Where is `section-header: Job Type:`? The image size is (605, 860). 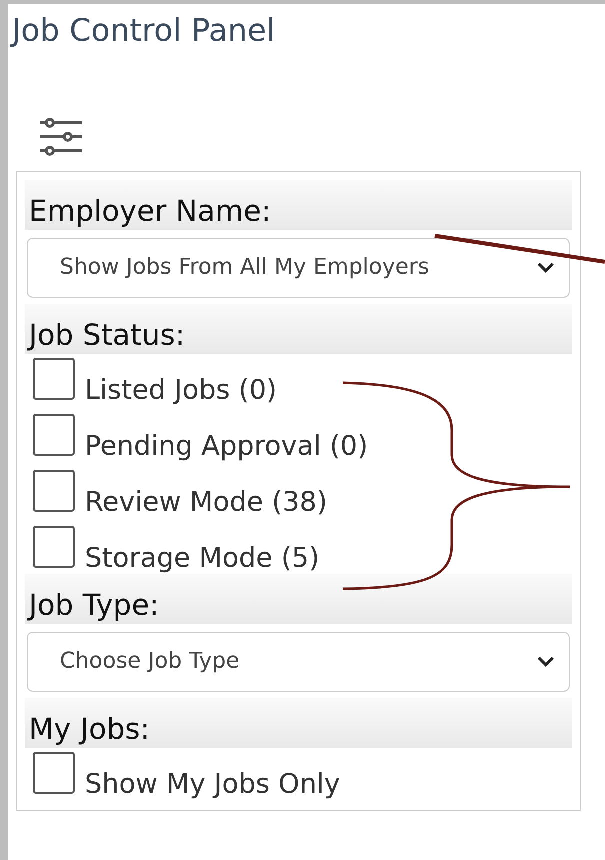 section-header: Job Type: is located at coordinates (298, 599).